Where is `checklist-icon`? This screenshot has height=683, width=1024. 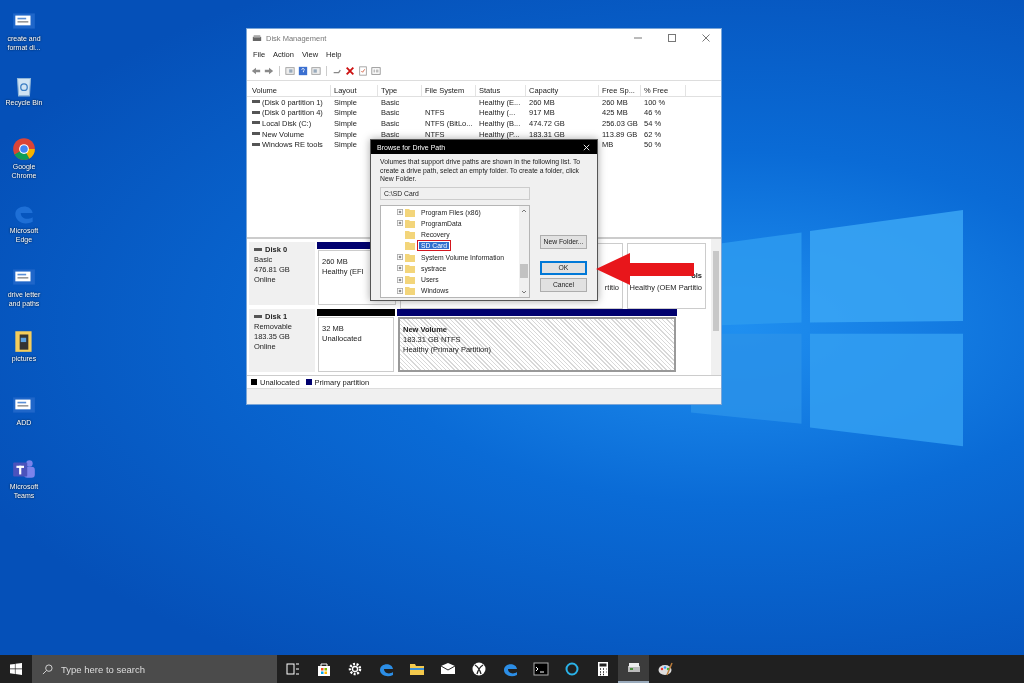 checklist-icon is located at coordinates (363, 71).